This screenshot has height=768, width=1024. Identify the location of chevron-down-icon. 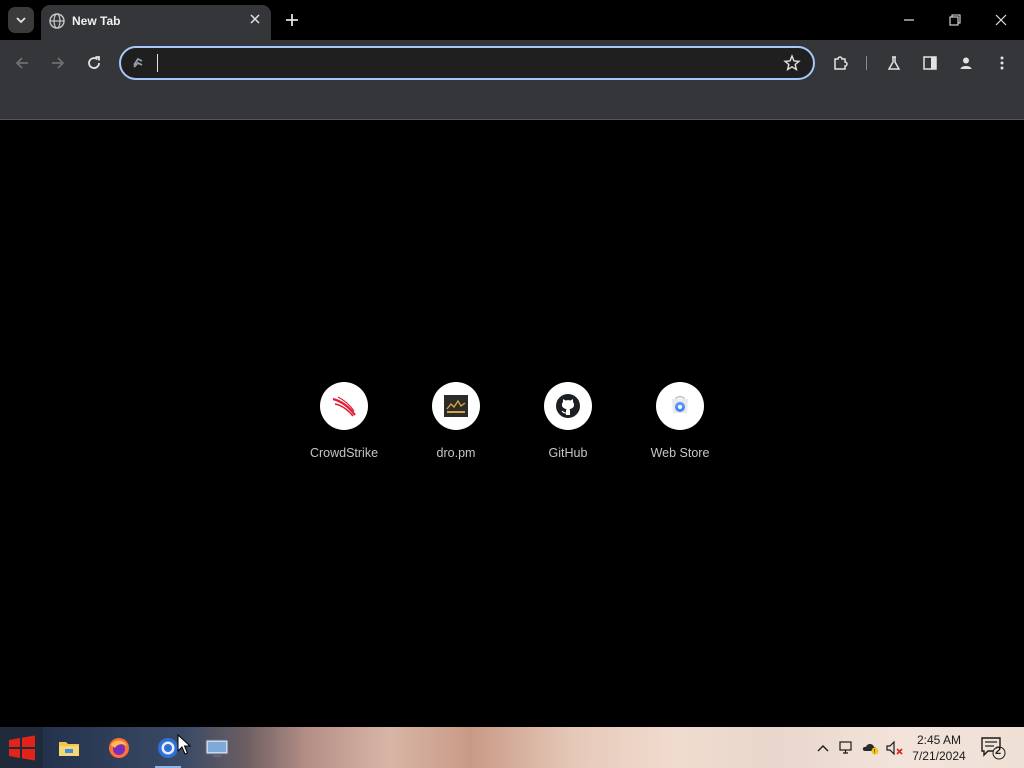
(21, 20).